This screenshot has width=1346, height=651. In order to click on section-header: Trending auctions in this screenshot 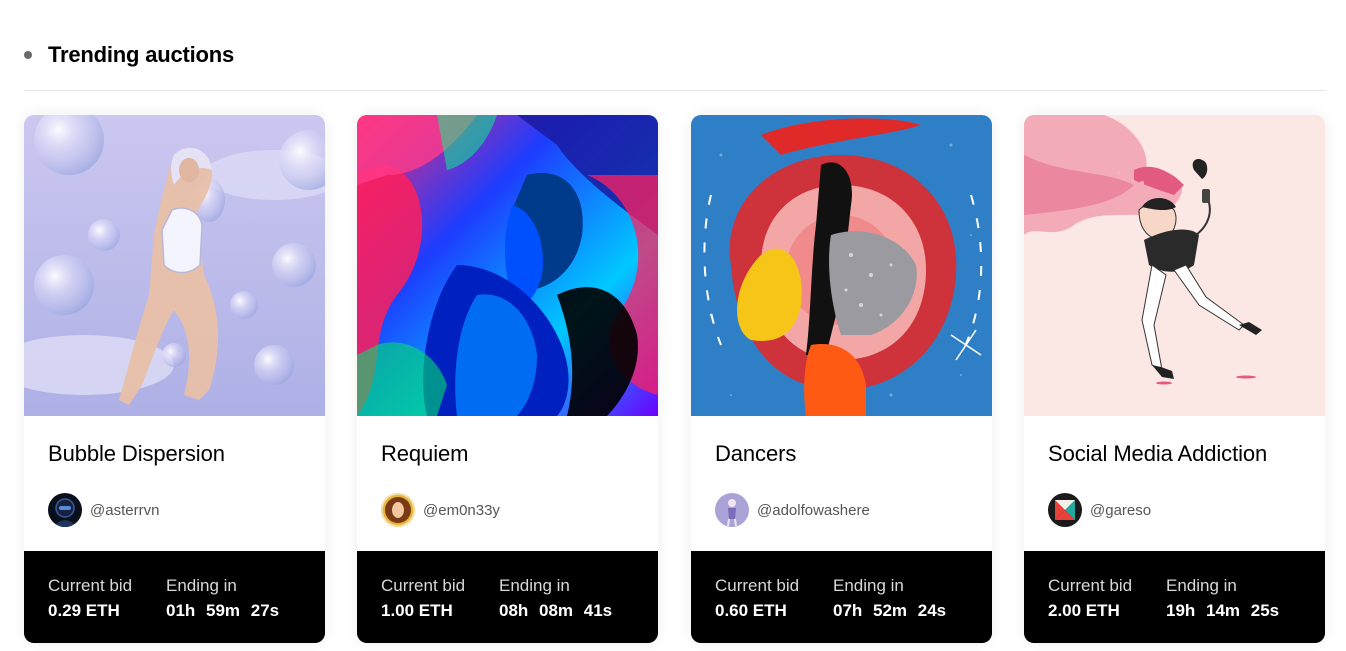, I will do `click(129, 55)`.